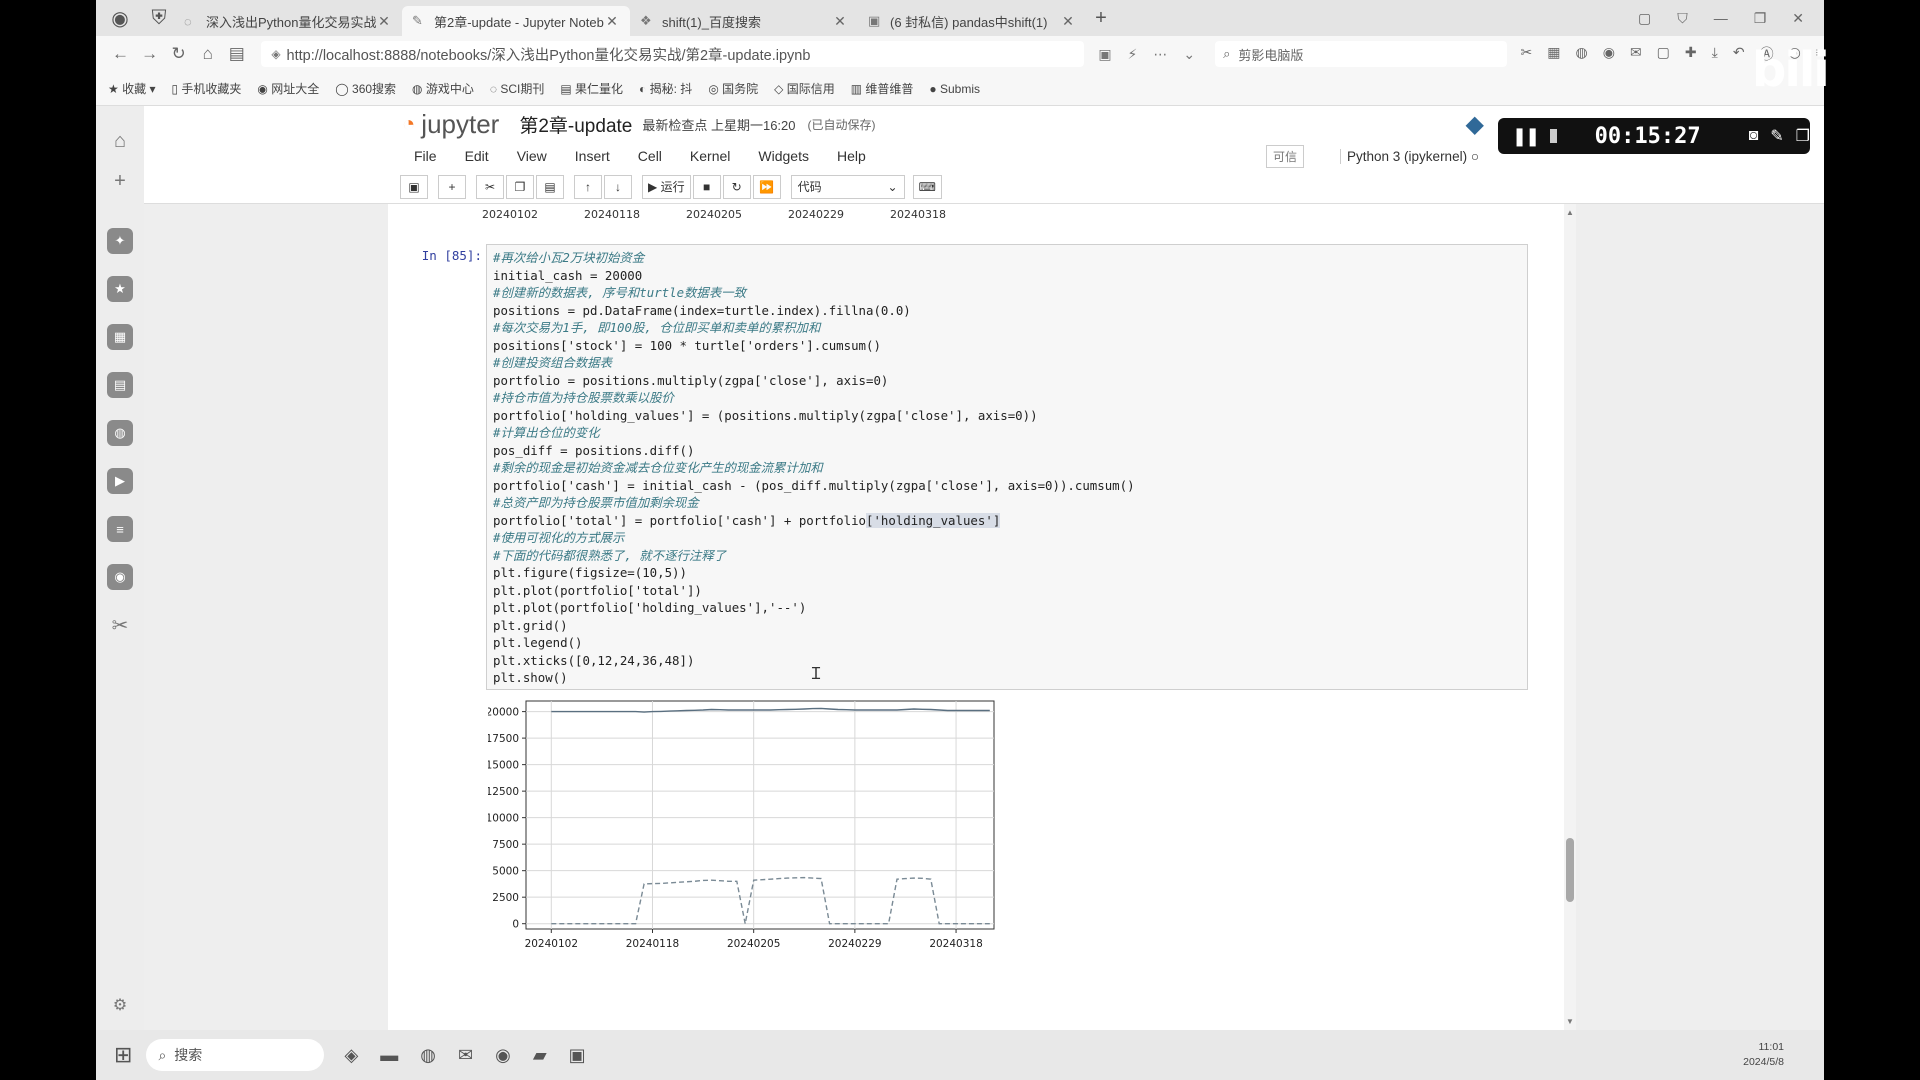 The image size is (1920, 1080). What do you see at coordinates (1570, 617) in the screenshot?
I see `page-scrollbar: ▲ ▼` at bounding box center [1570, 617].